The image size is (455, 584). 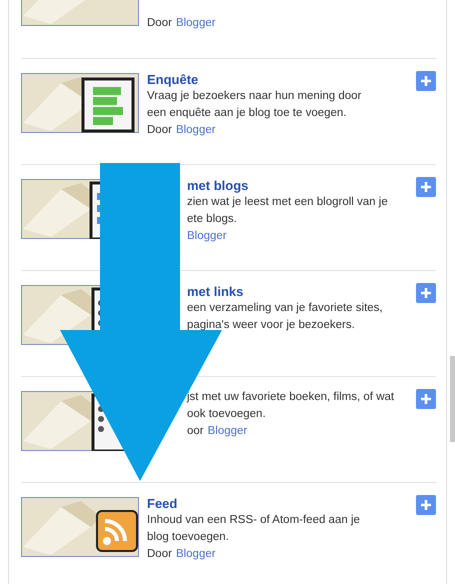 What do you see at coordinates (218, 185) in the screenshot?
I see `widget-title: met blogs` at bounding box center [218, 185].